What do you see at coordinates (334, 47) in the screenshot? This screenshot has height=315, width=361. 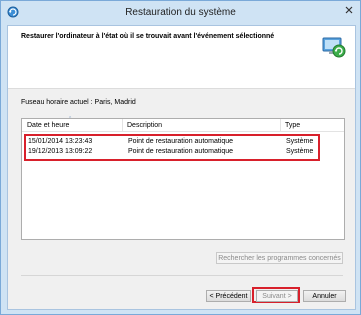 I see `restore-wizard-icon` at bounding box center [334, 47].